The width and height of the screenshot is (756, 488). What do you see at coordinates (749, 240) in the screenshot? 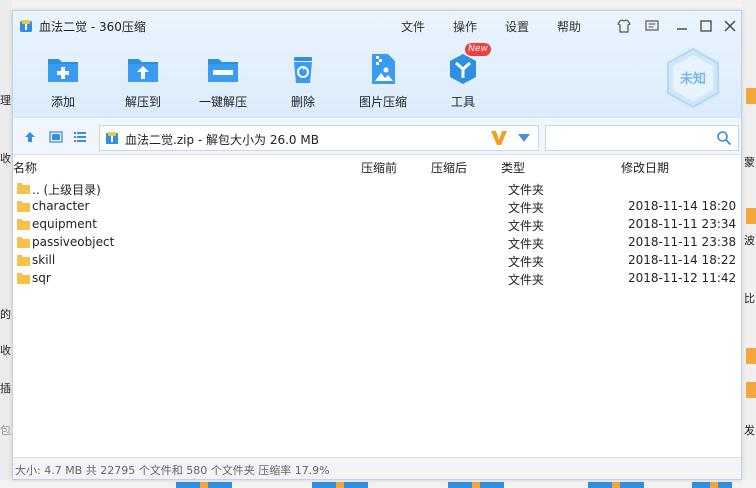
I see `background-text-fragment: 波` at bounding box center [749, 240].